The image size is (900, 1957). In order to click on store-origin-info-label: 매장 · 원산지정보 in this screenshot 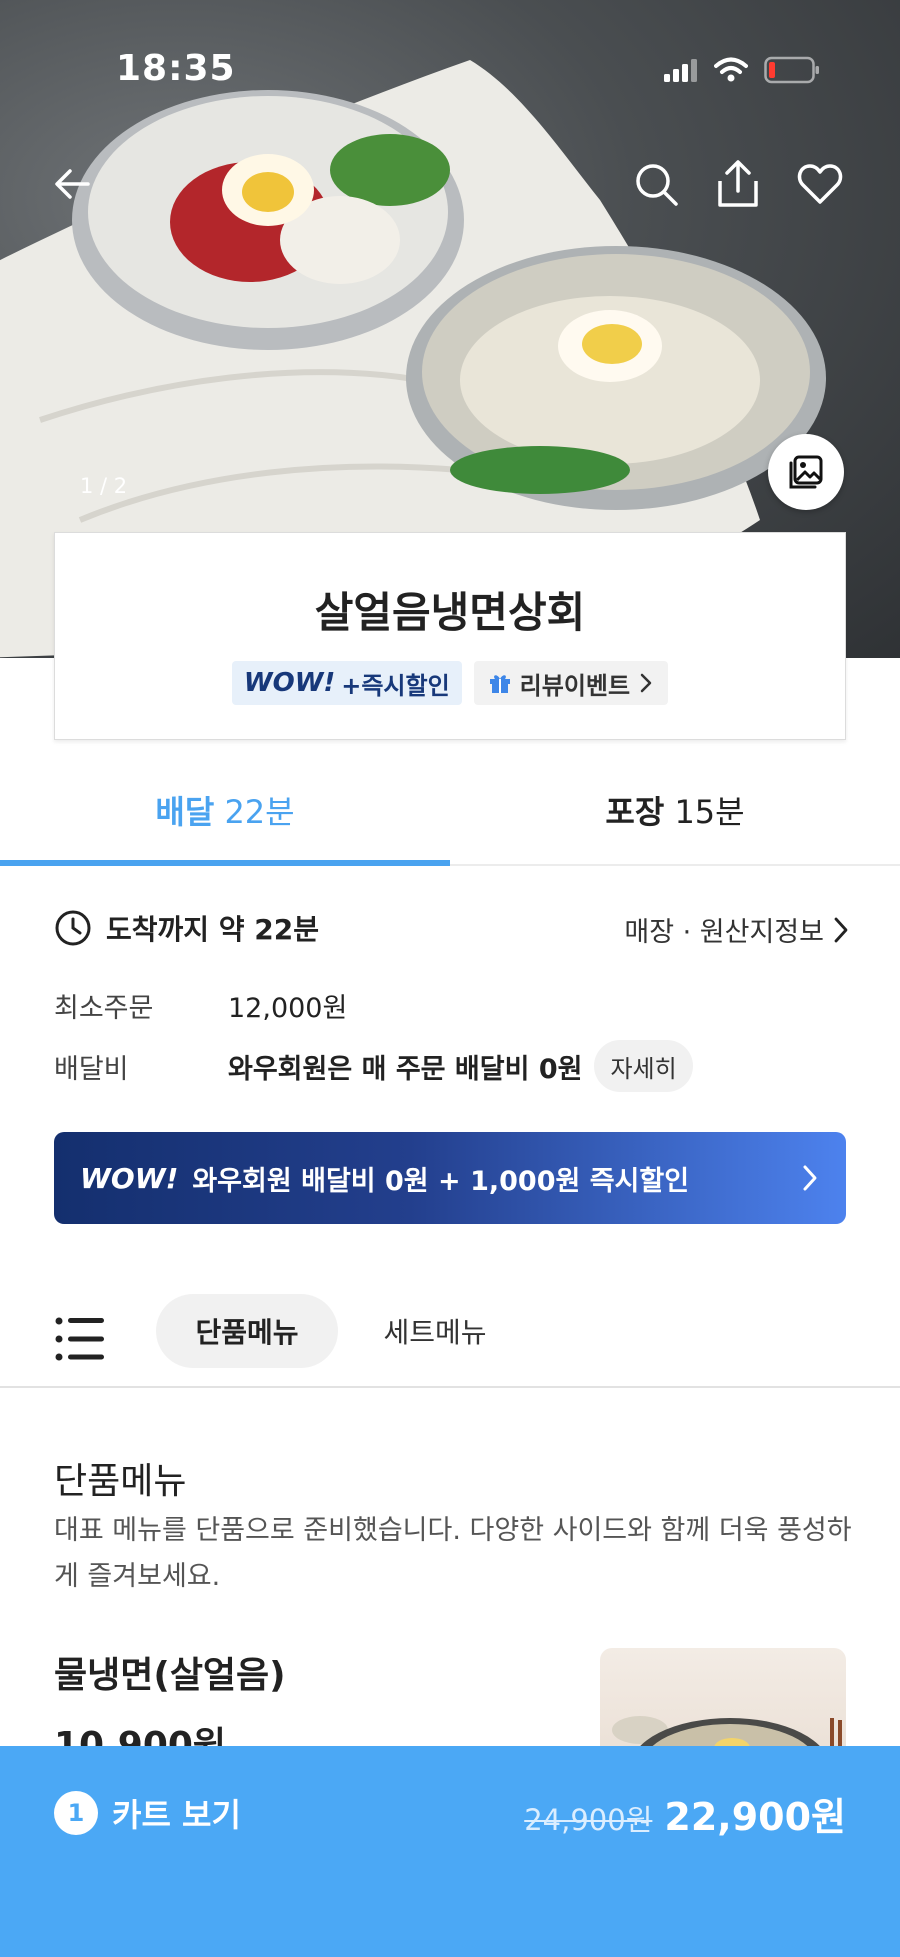, I will do `click(724, 932)`.